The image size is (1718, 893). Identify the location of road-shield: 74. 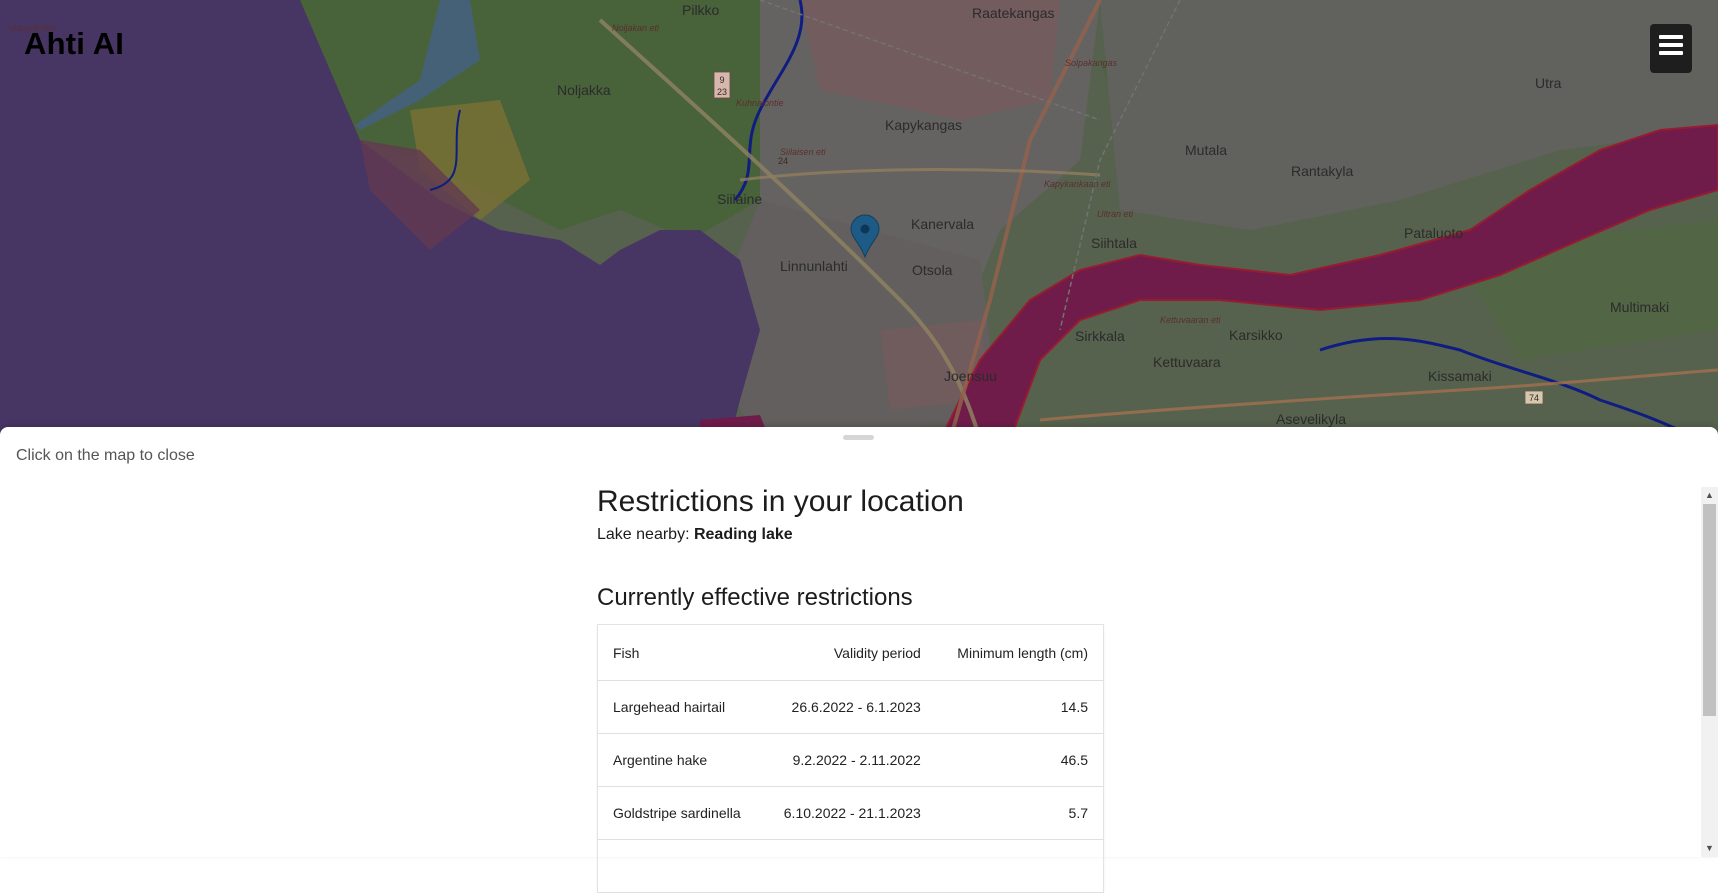
(1534, 397).